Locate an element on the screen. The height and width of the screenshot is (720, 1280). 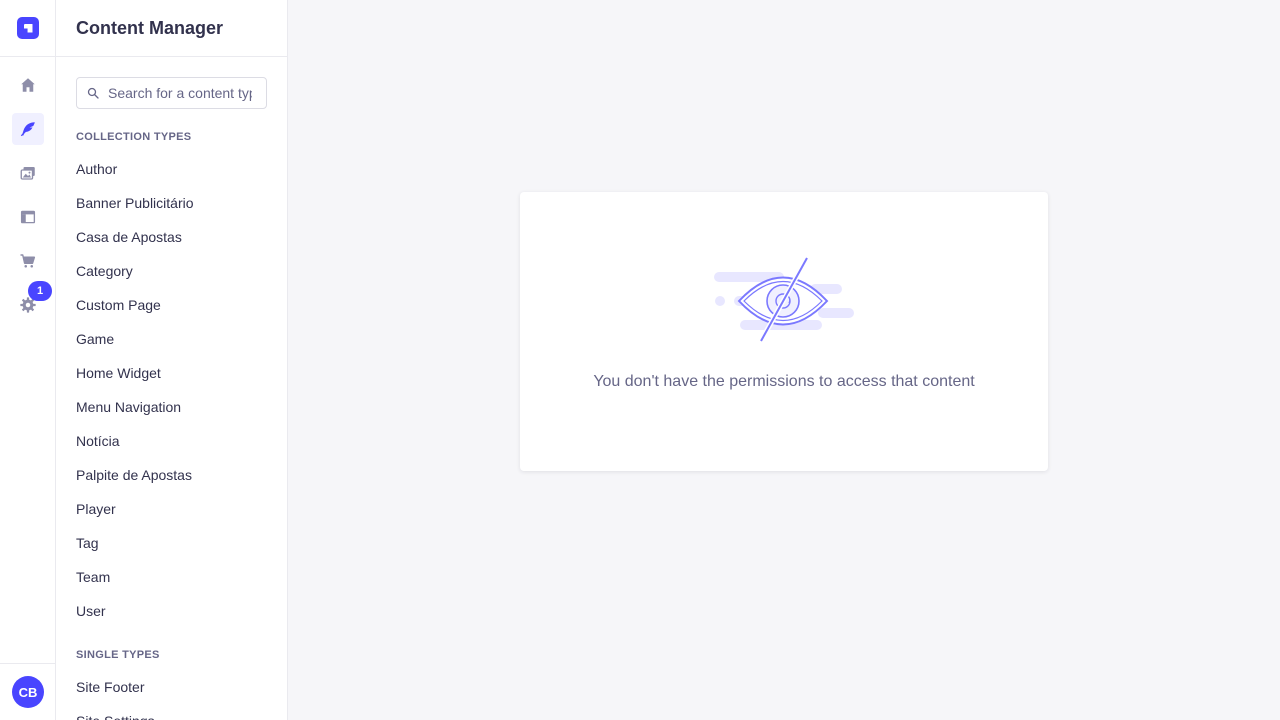
collection-type-item: Author is located at coordinates (135, 177).